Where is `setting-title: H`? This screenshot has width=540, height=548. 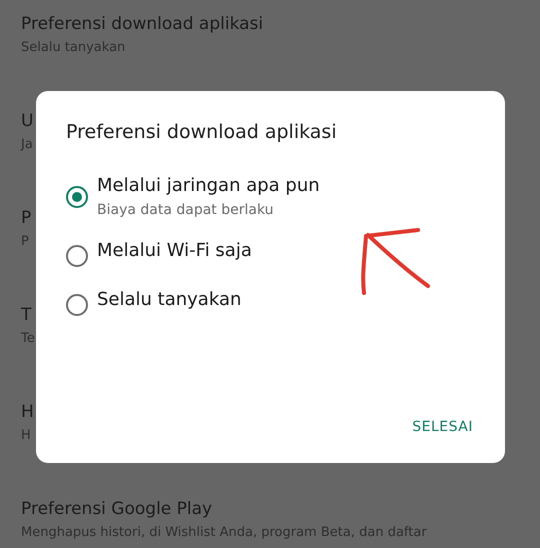 setting-title: H is located at coordinates (27, 412).